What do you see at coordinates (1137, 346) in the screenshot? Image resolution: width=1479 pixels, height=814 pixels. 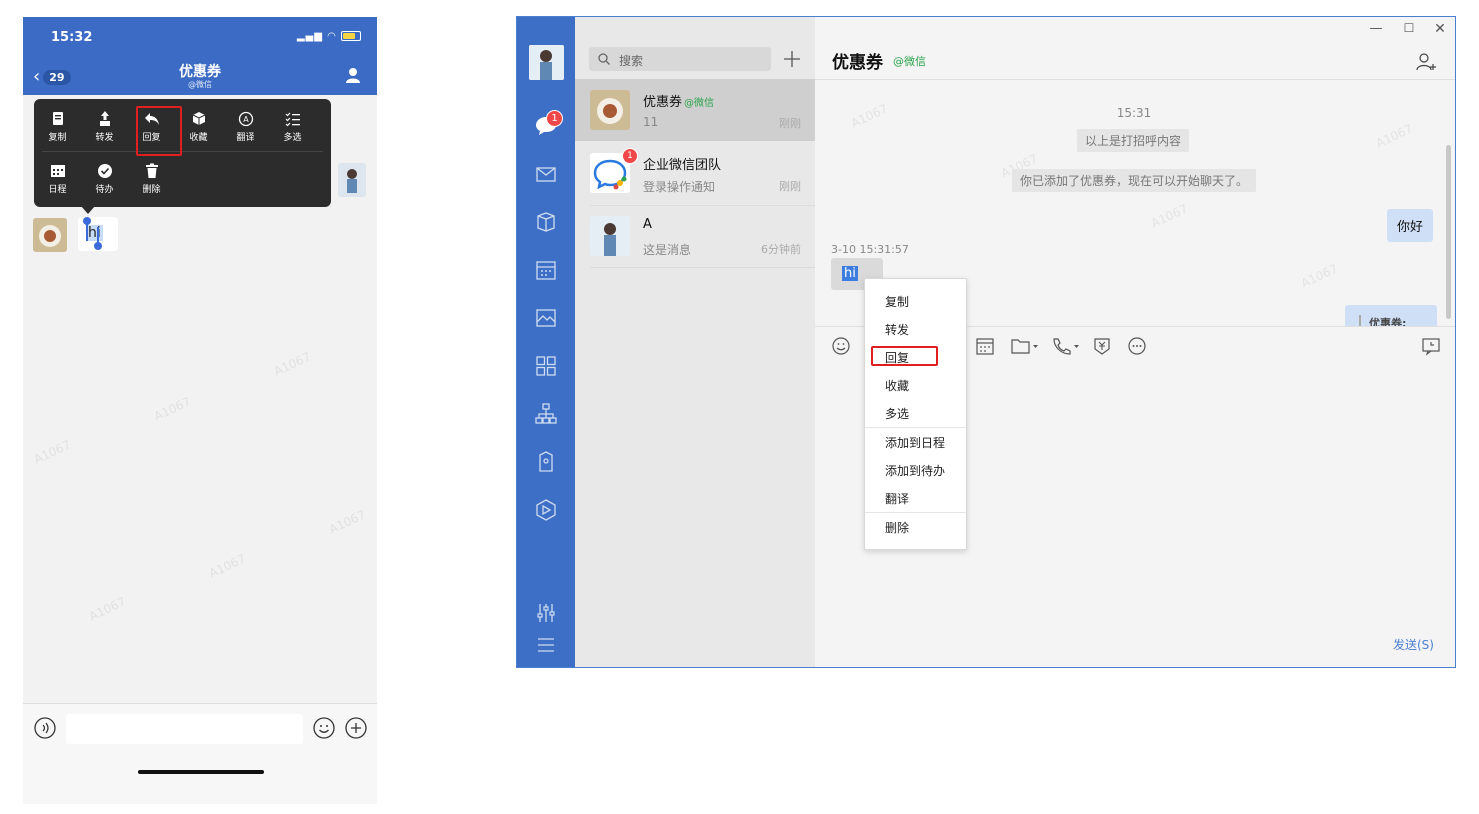 I see `more-icon` at bounding box center [1137, 346].